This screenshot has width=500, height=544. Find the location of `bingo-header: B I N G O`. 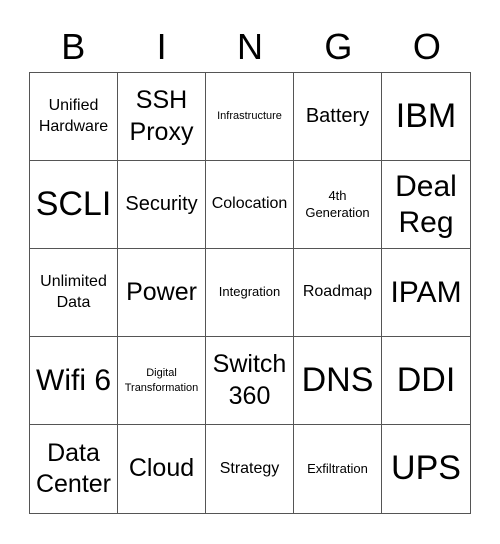

bingo-header: B I N G O is located at coordinates (250, 47).